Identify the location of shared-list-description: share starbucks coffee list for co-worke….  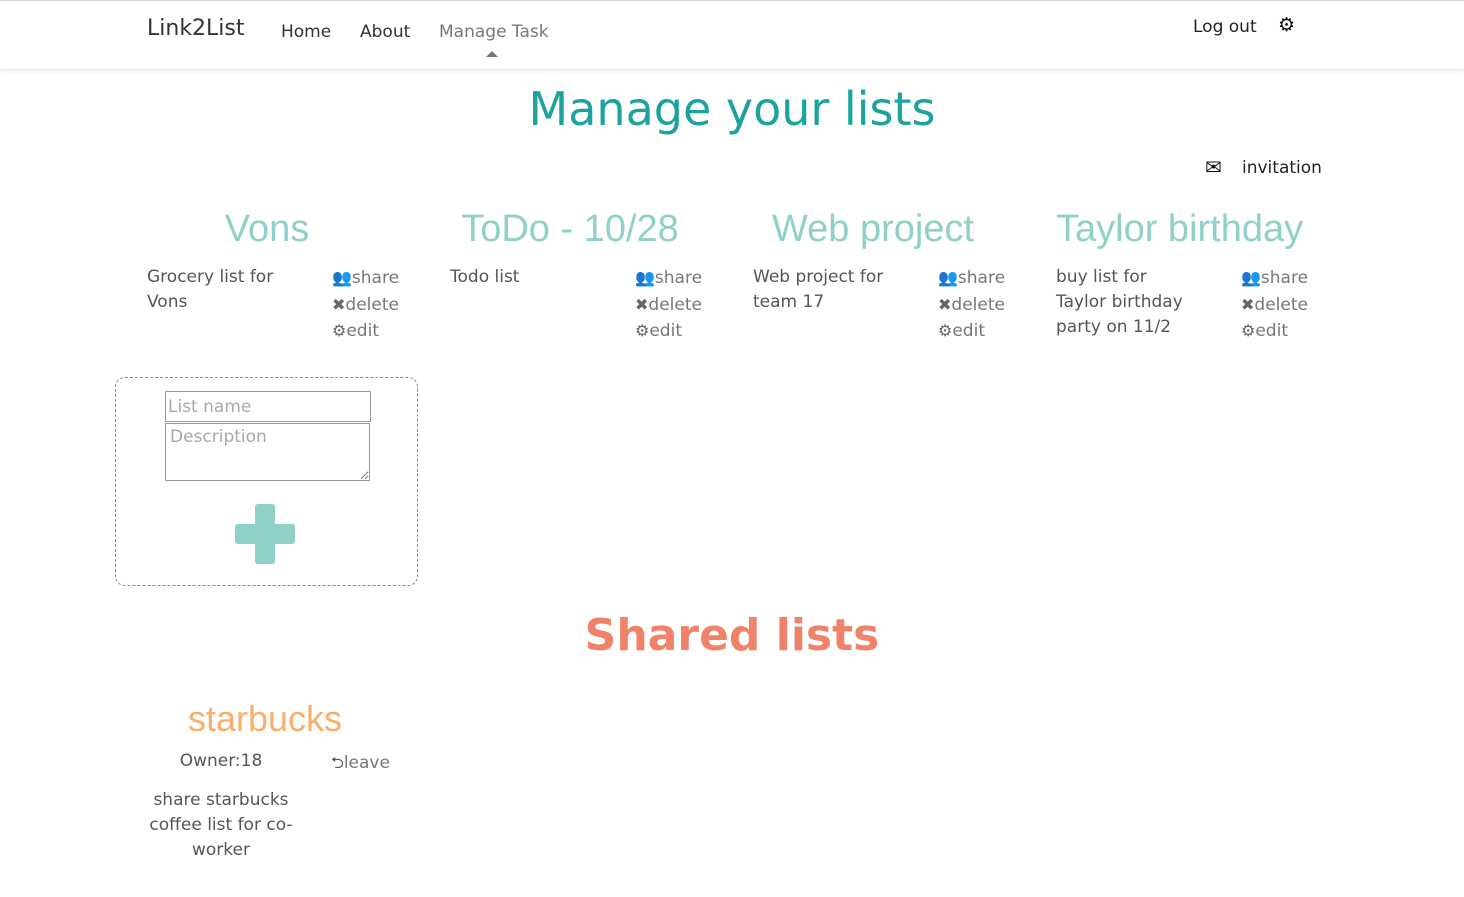
(221, 825).